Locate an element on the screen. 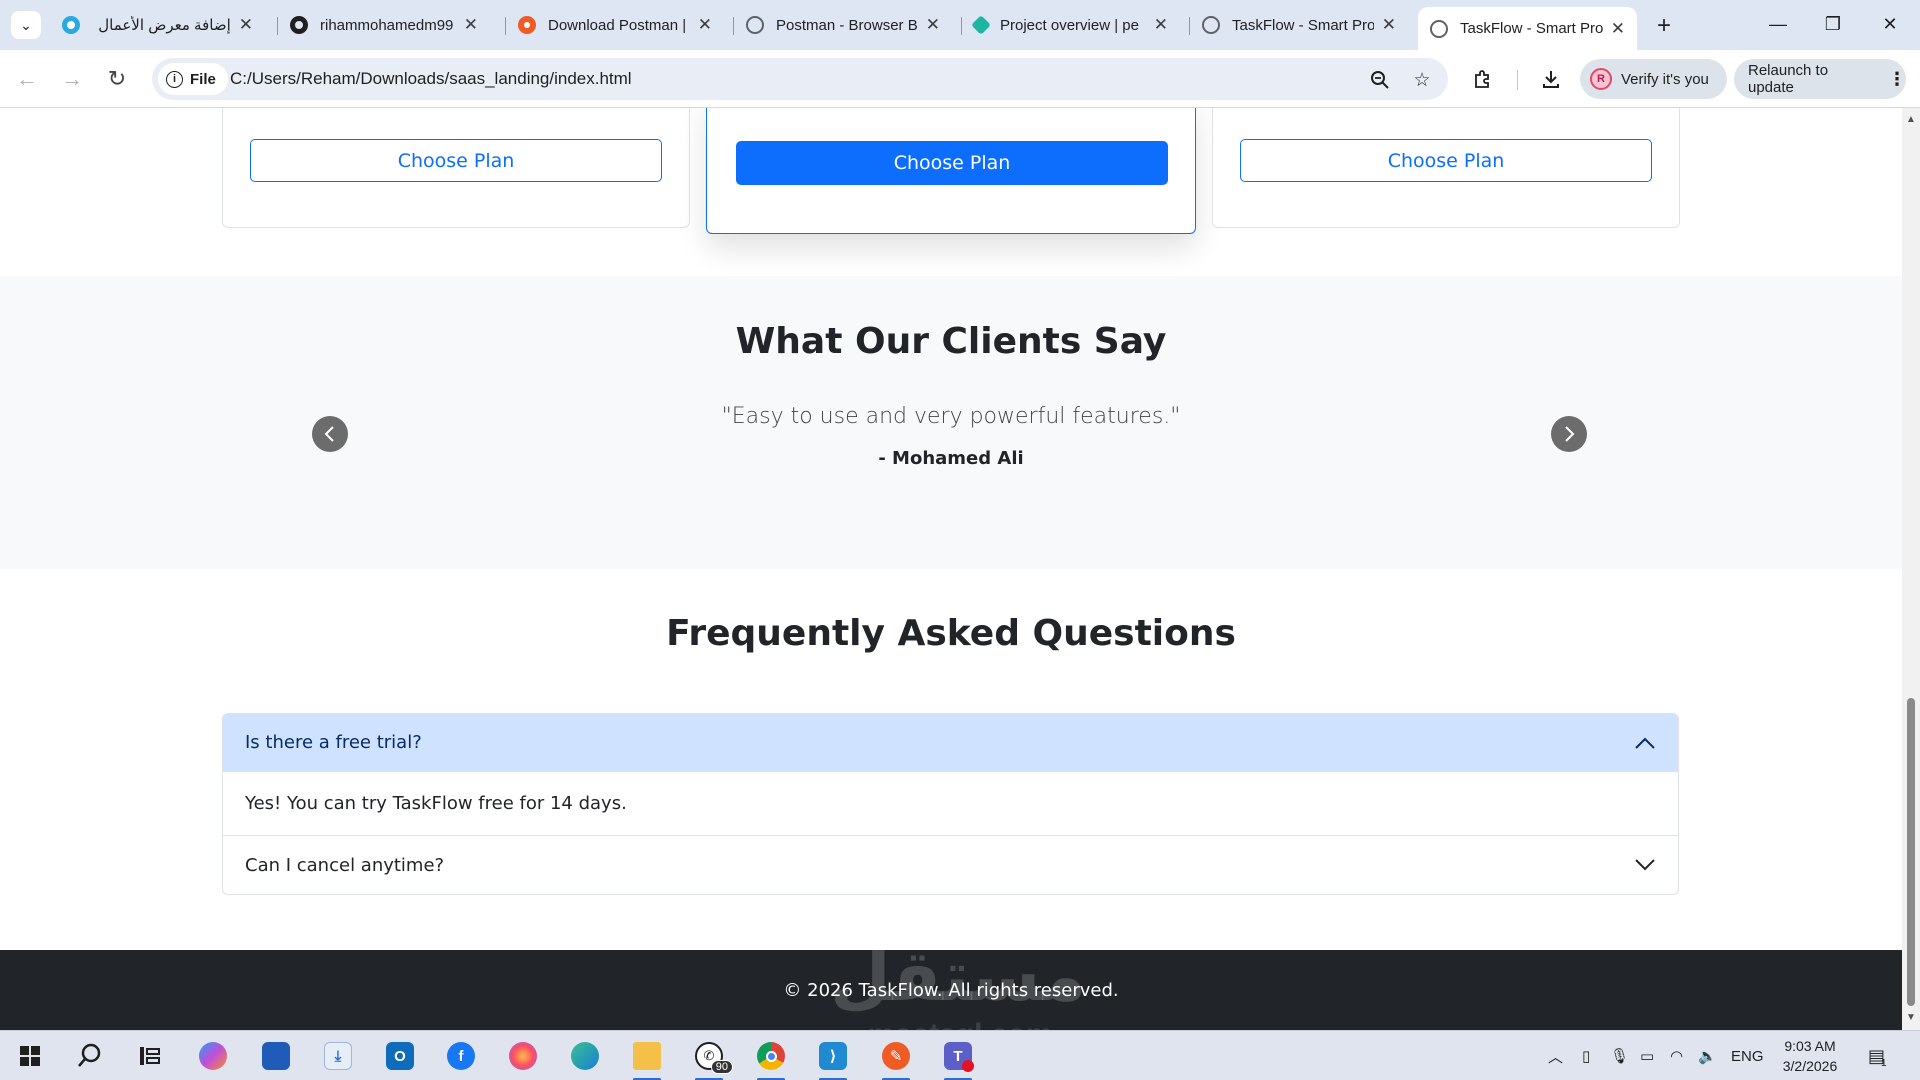 This screenshot has width=1920, height=1080. browser-tab: Project overview | pe ✕ is located at coordinates (1071, 25).